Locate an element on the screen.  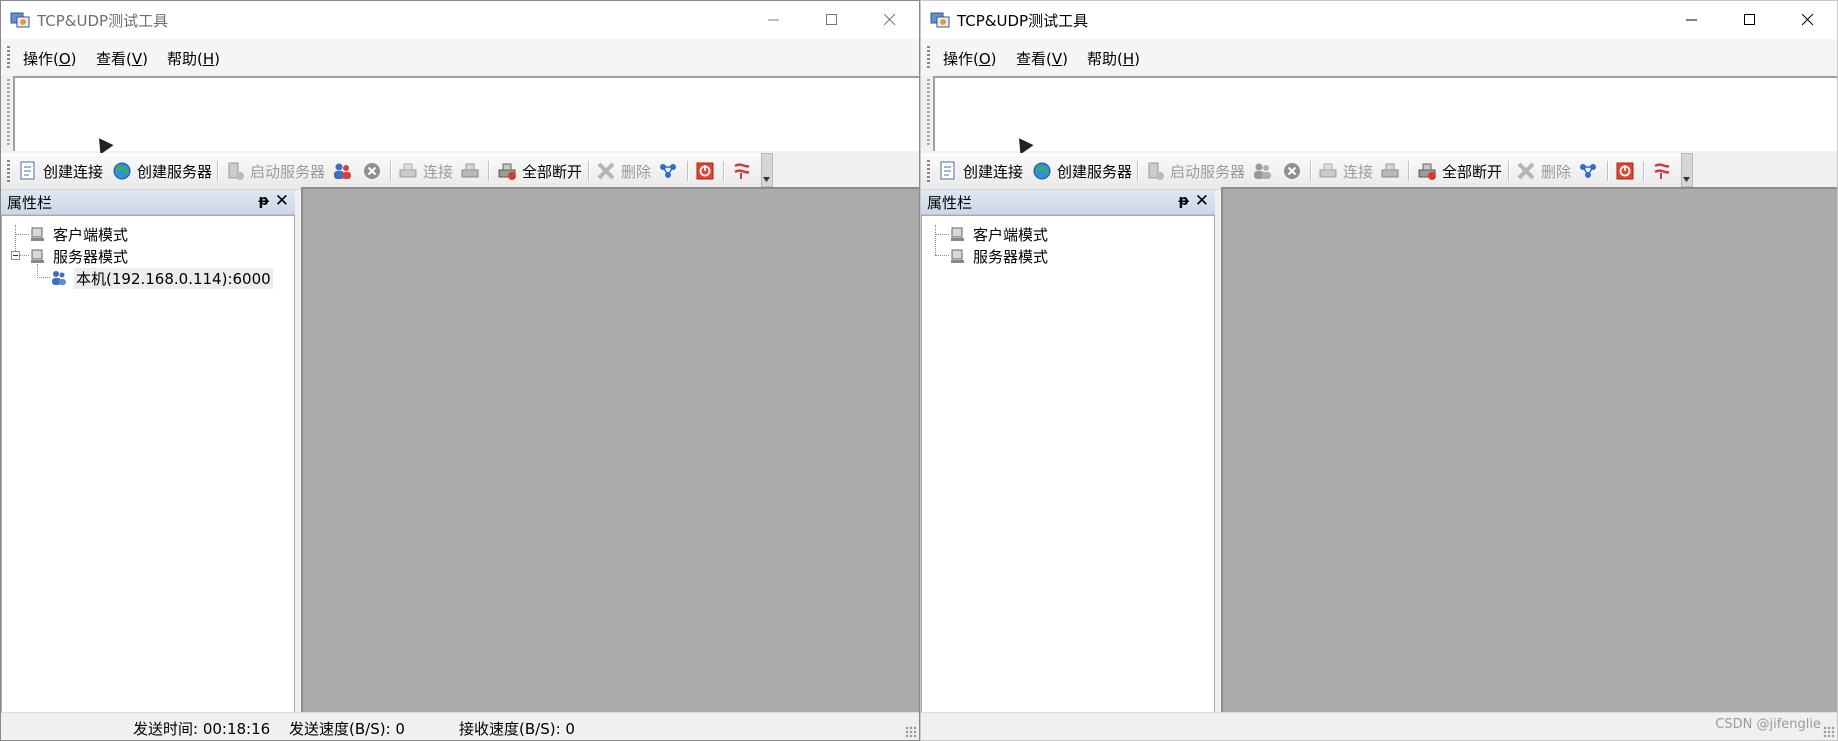
panel-title: 属性栏 is located at coordinates (950, 203).